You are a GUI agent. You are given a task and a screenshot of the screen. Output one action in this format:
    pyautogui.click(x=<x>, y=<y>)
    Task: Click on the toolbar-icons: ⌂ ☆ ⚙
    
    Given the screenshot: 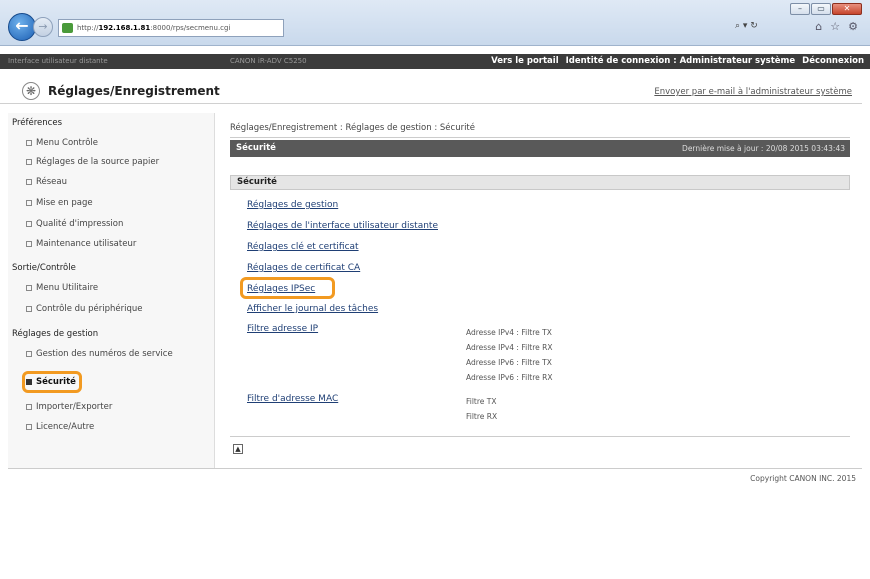 What is the action you would take?
    pyautogui.click(x=836, y=26)
    